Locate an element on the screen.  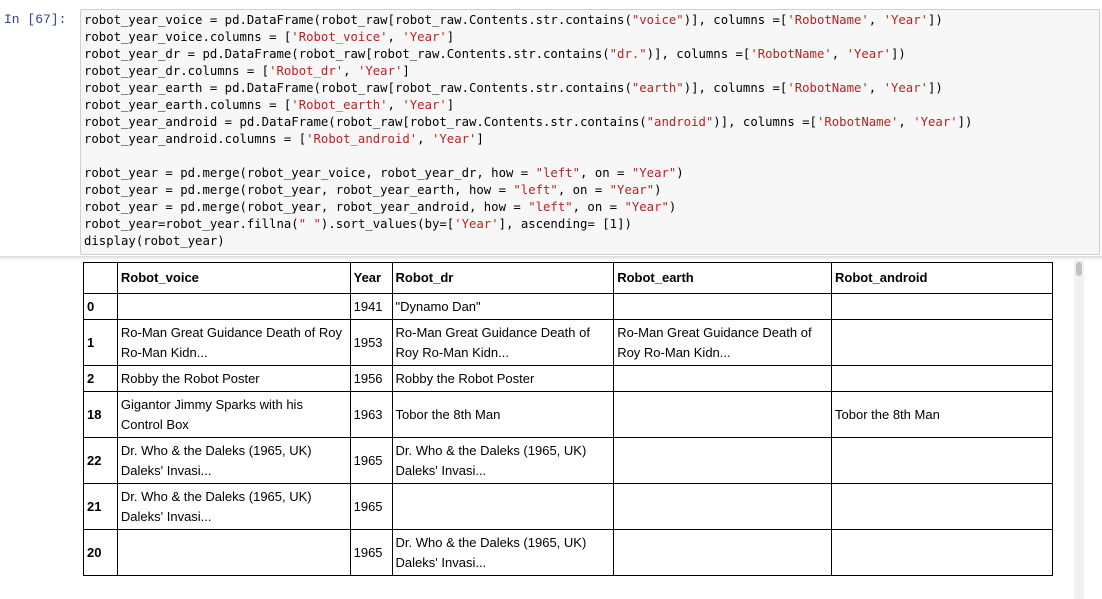
code-token: ], ascending= [1]) is located at coordinates (565, 224).